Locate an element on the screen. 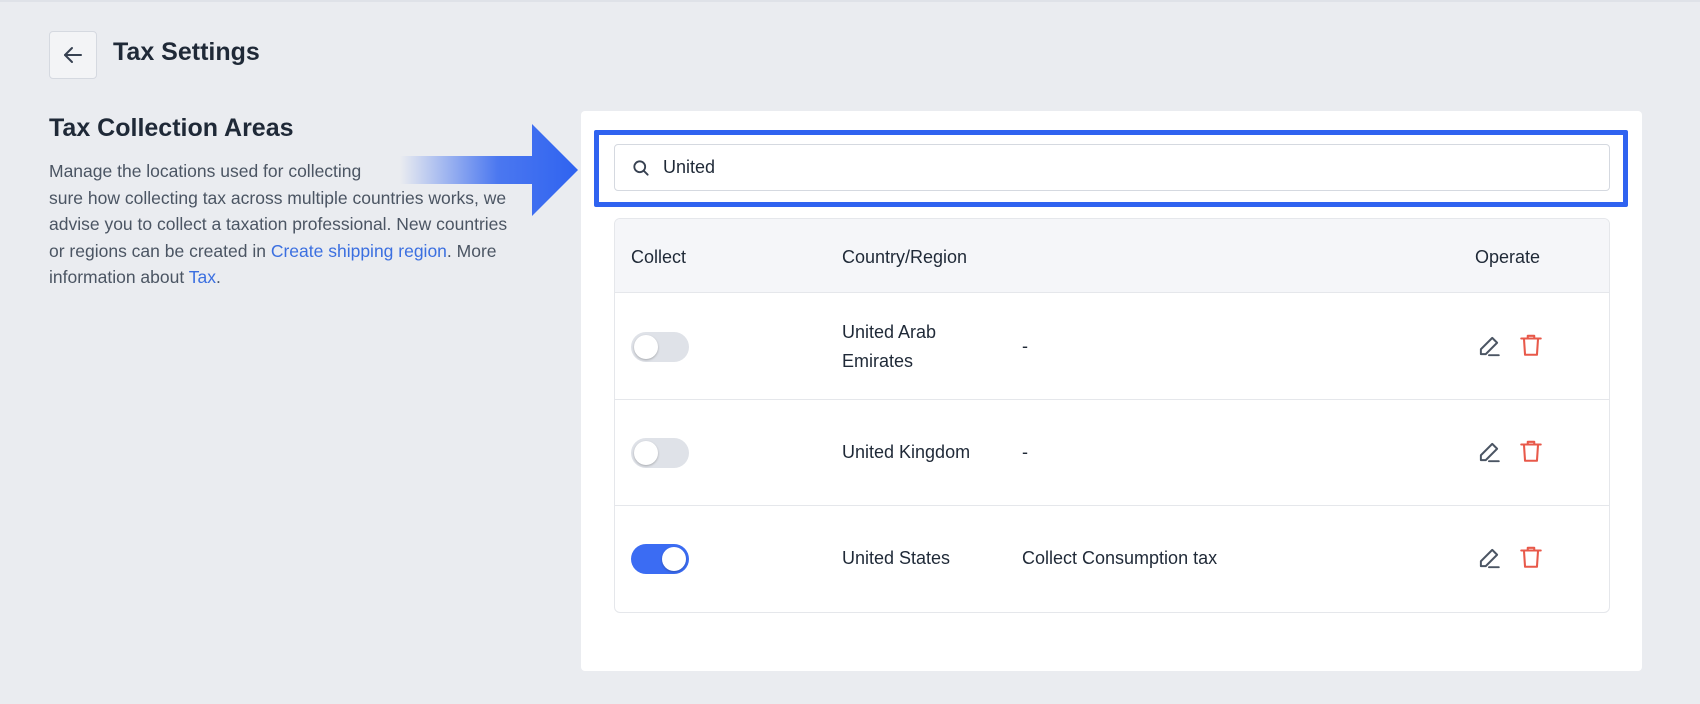 The height and width of the screenshot is (704, 1700). section-title: Tax Collection Areas is located at coordinates (171, 128).